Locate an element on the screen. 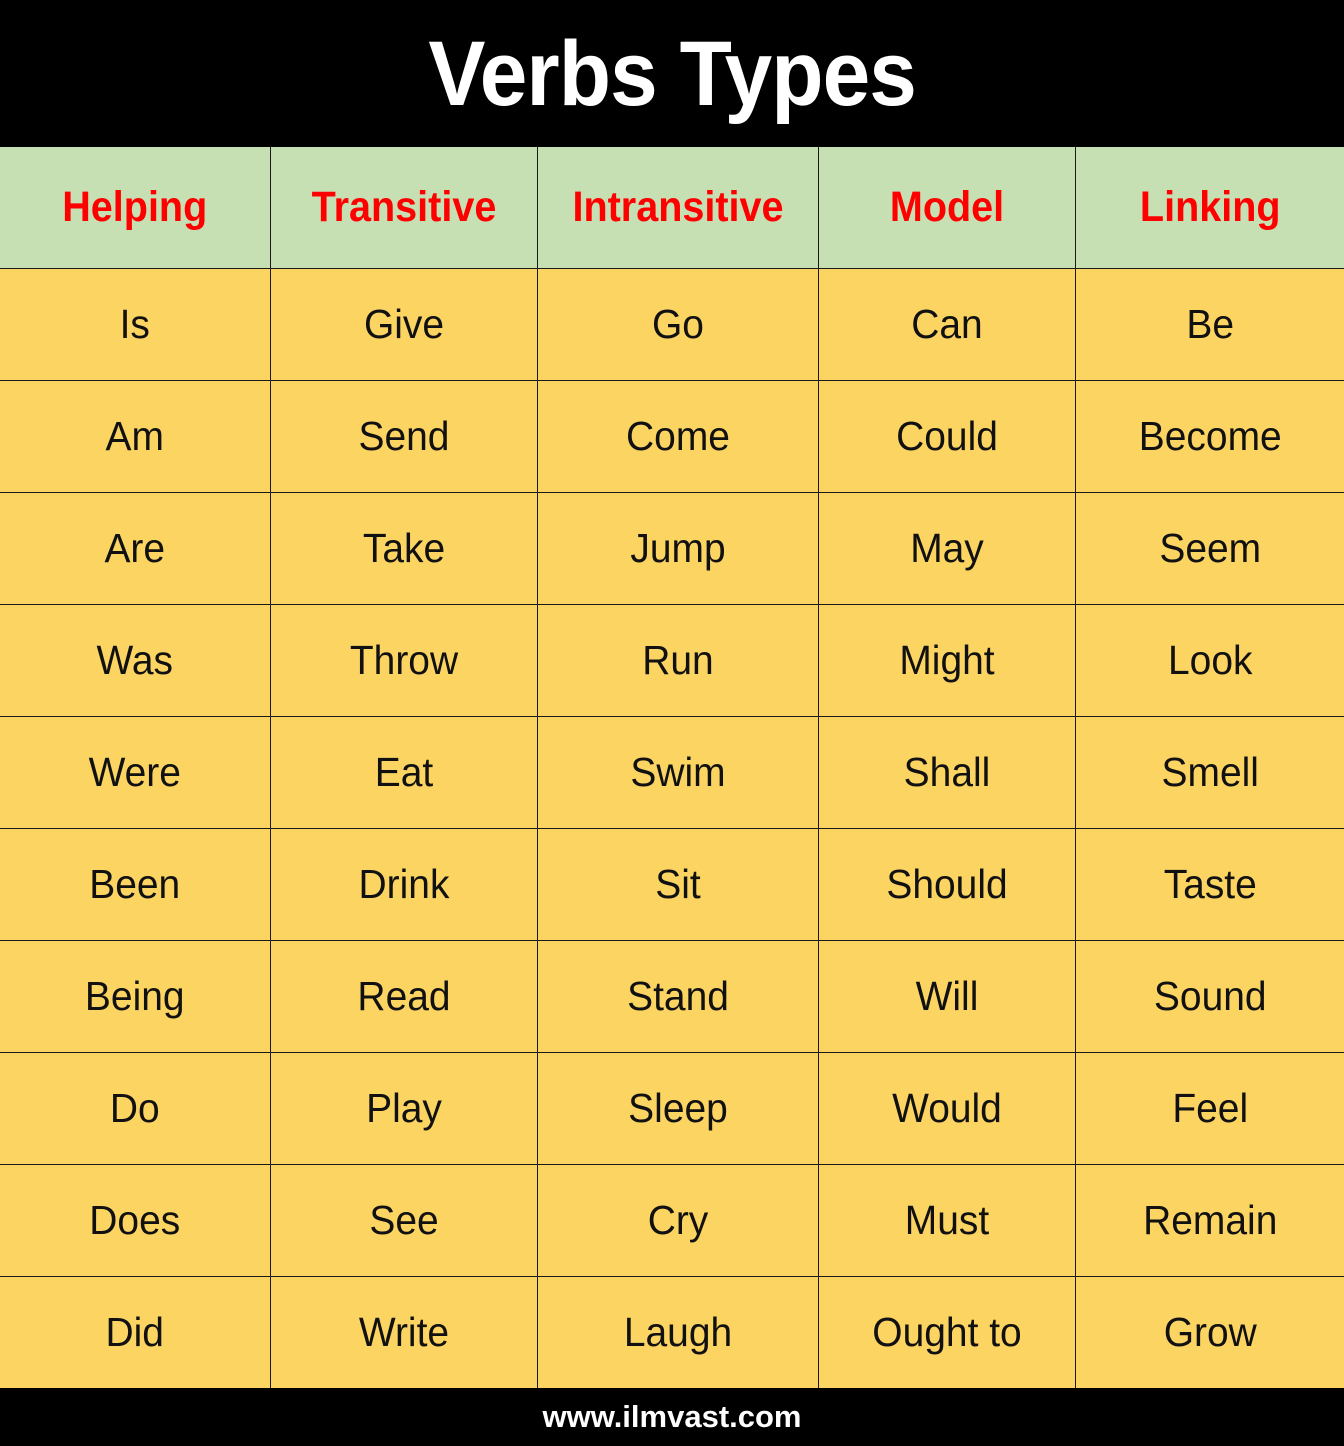 This screenshot has width=1344, height=1446. table-row: Been Drink Sit Should Taste is located at coordinates (672, 884).